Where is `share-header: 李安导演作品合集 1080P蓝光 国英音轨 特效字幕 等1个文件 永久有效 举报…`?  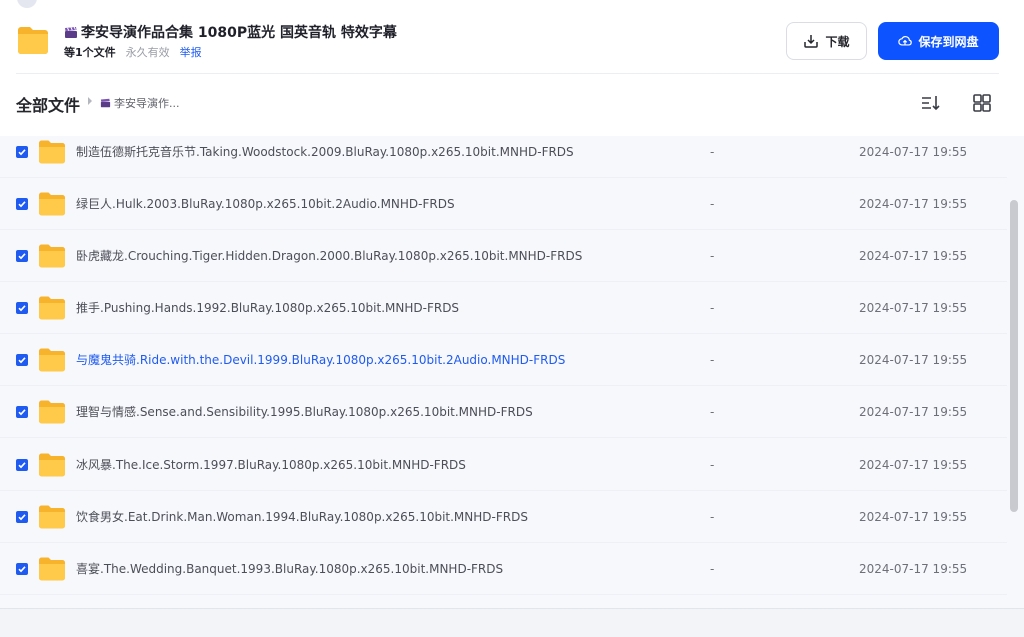
share-header: 李安导演作品合集 1080P蓝光 国英音轨 特效字幕 等1个文件 永久有效 举报… is located at coordinates (512, 37).